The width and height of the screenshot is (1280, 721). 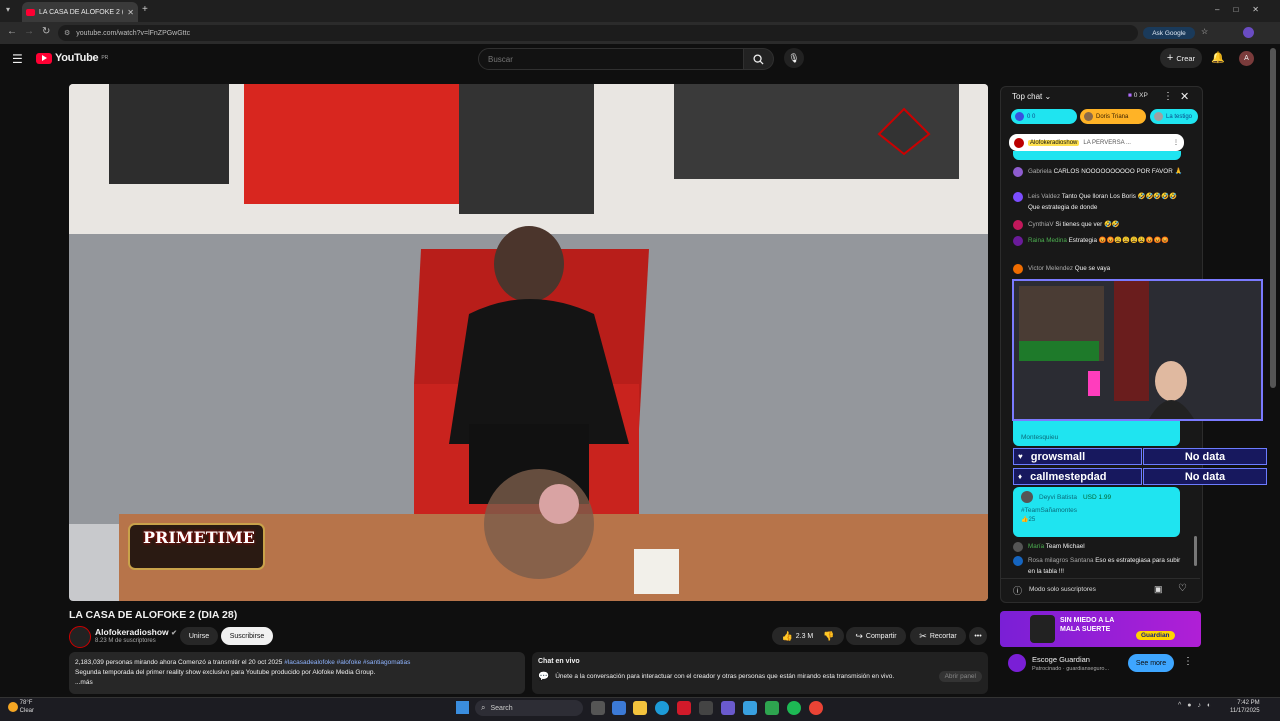 I want to click on app-icon-blue, so click(x=750, y=708).